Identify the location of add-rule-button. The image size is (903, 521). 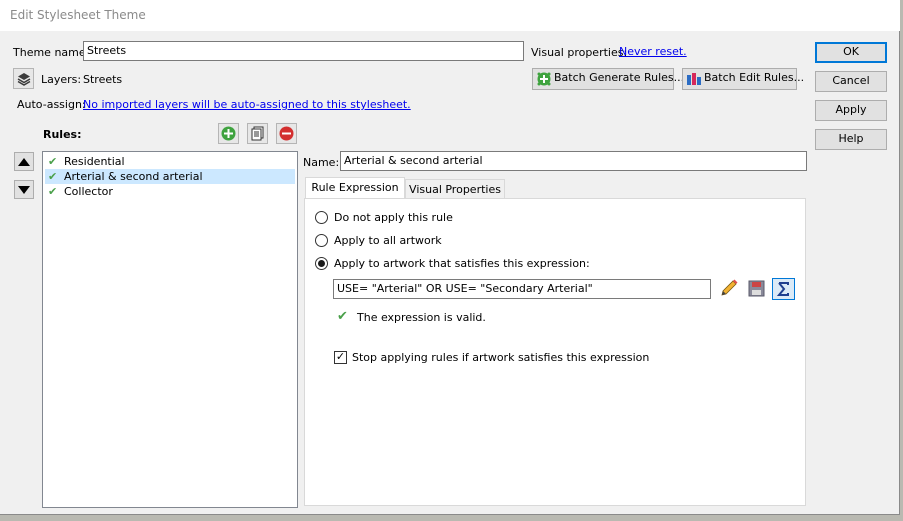
(228, 133).